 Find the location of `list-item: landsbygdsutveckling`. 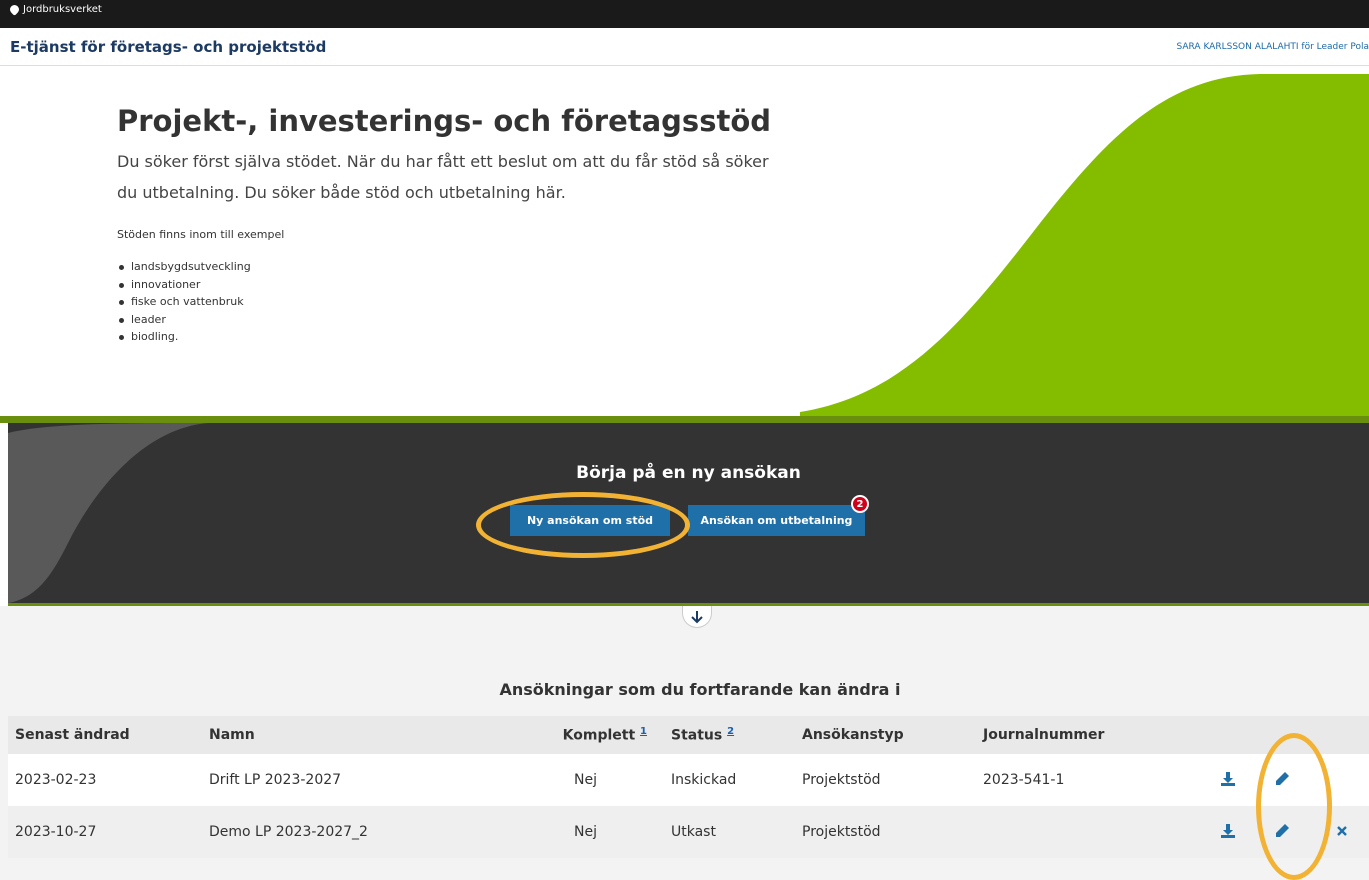

list-item: landsbygdsutveckling is located at coordinates (184, 267).